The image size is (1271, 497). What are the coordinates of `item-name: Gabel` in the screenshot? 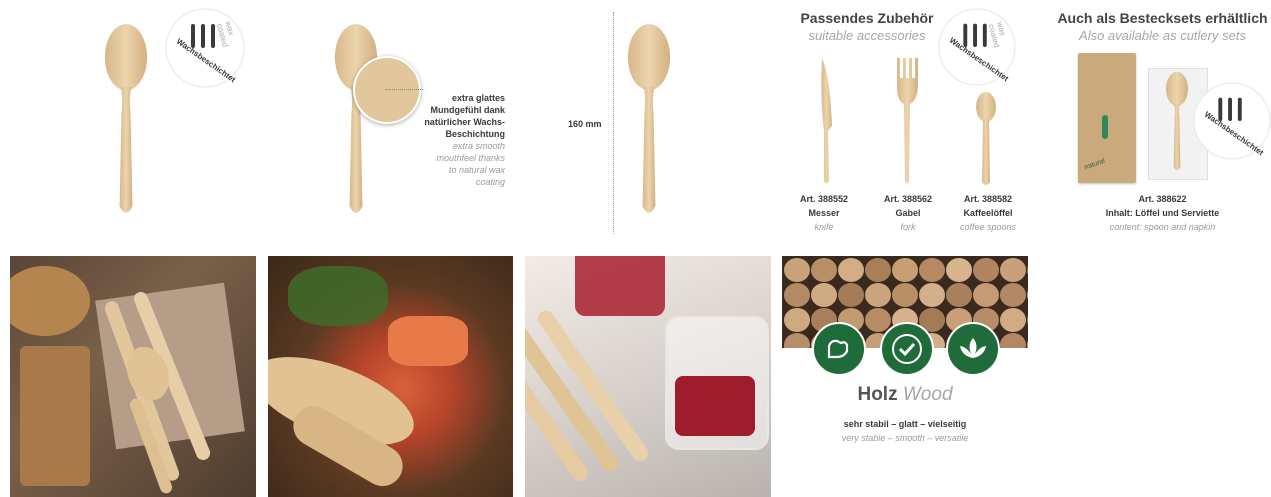 It's located at (908, 213).